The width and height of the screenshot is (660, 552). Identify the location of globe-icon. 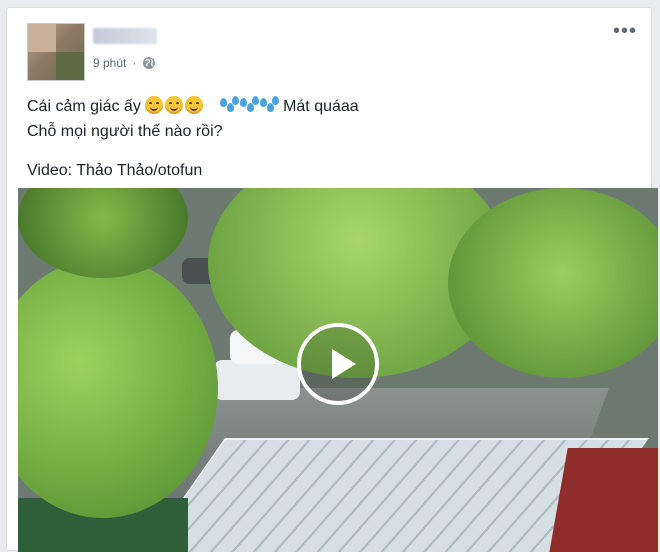
(149, 63).